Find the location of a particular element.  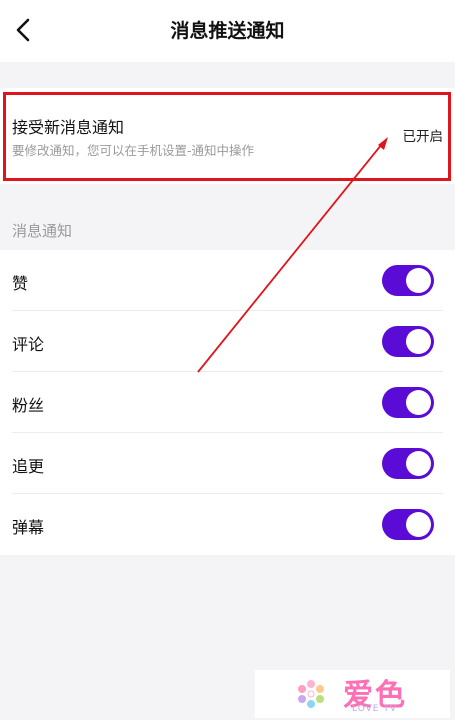

receive-notifications-row: 接受新消息通知 要修改通知，您可以在手机设置-通知中操作 已开启 is located at coordinates (227, 136).